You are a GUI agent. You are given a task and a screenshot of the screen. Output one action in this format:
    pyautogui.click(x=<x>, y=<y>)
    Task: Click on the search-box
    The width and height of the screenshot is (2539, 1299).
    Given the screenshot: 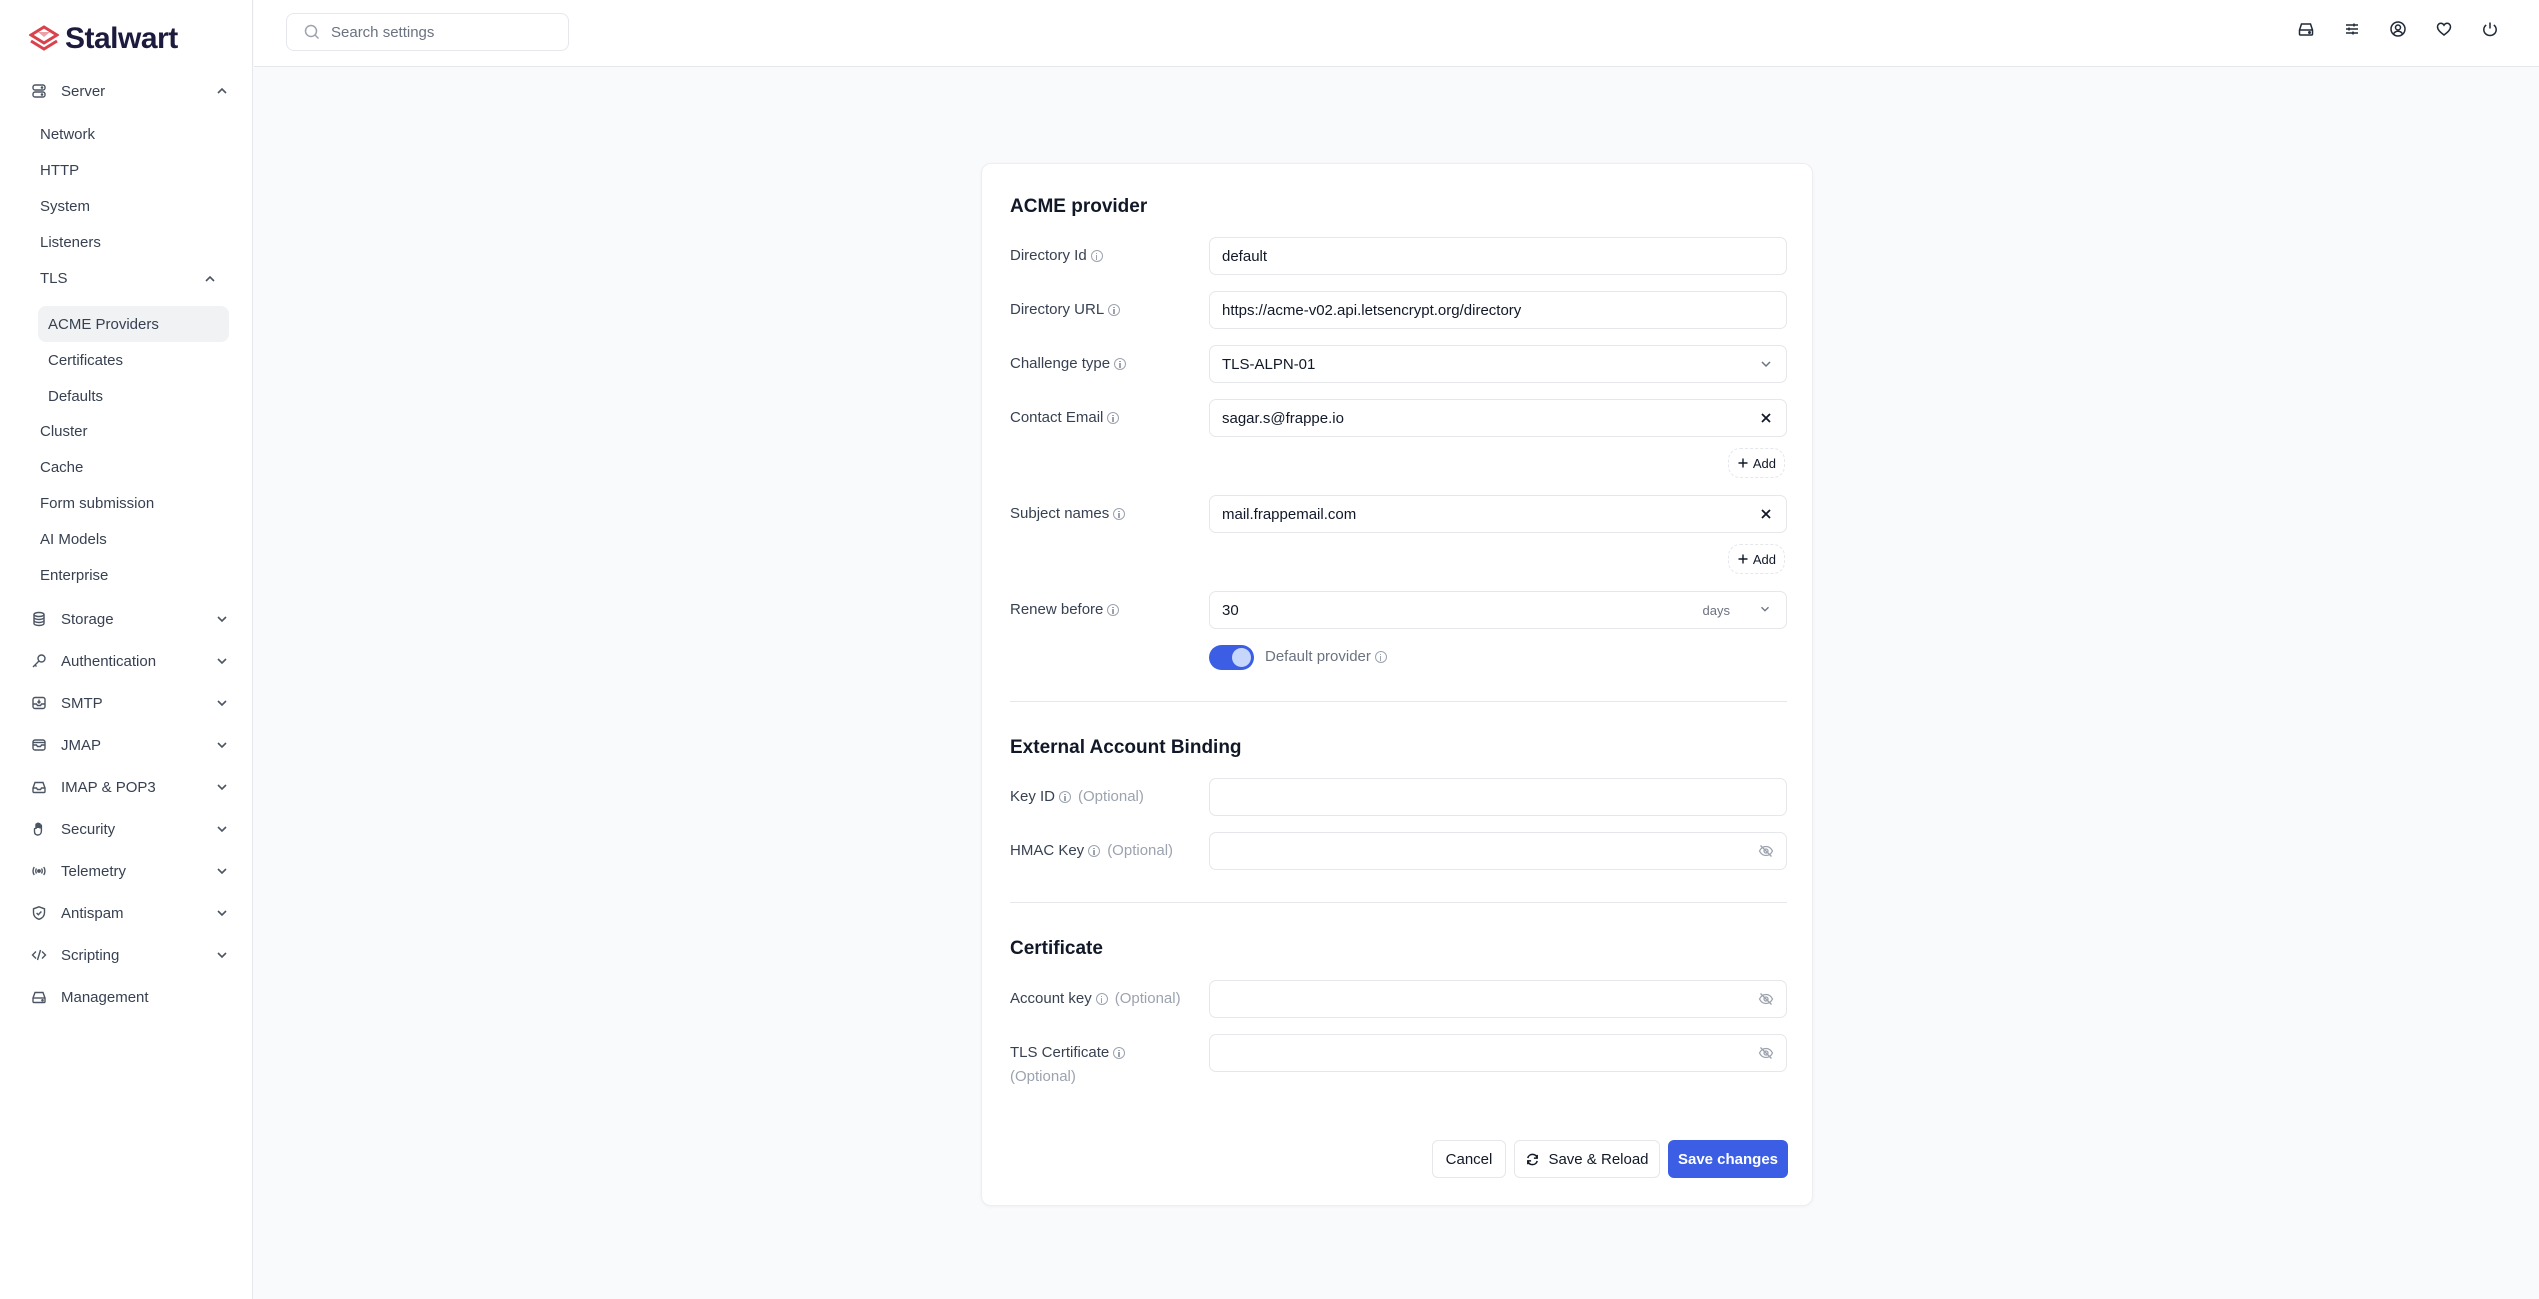 What is the action you would take?
    pyautogui.click(x=427, y=32)
    